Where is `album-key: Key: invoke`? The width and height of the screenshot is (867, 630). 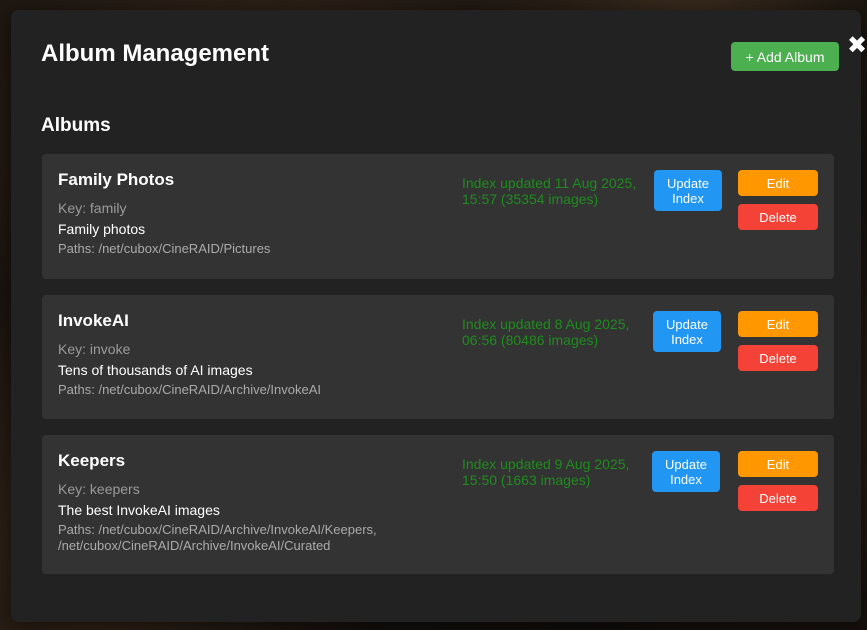
album-key: Key: invoke is located at coordinates (94, 349).